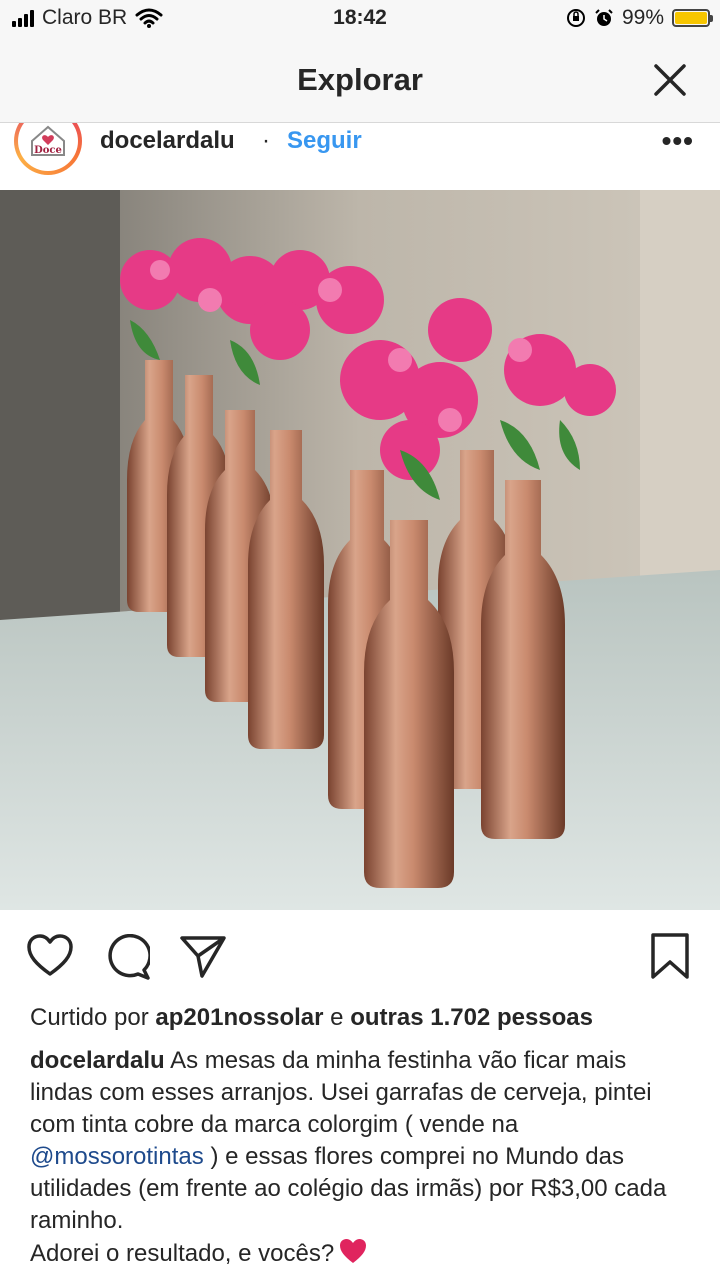 Image resolution: width=720 pixels, height=1280 pixels. I want to click on follow-button: Seguir, so click(324, 141).